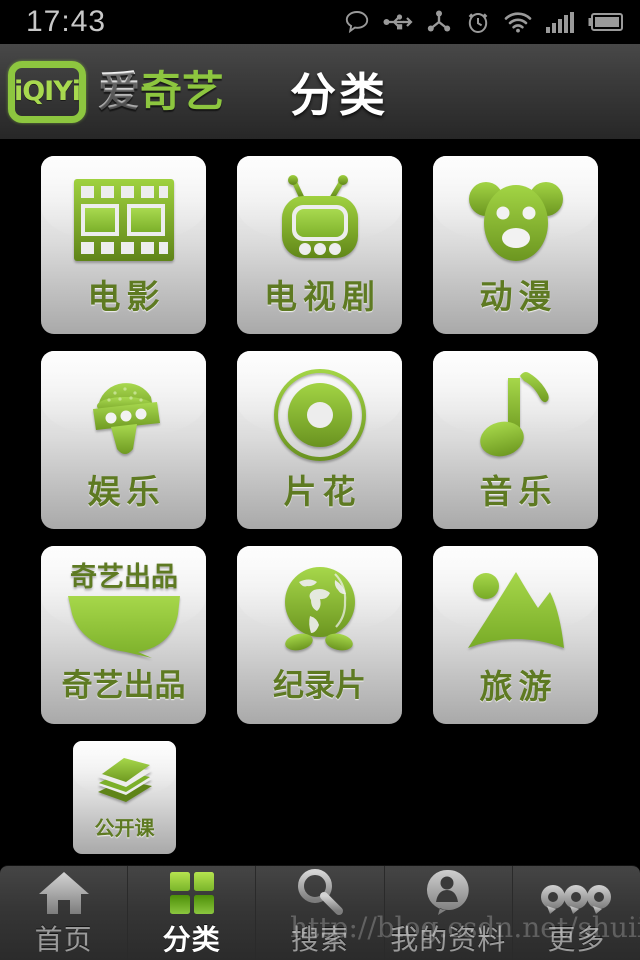 The width and height of the screenshot is (640, 960). I want to click on more-dots-icon, so click(576, 892).